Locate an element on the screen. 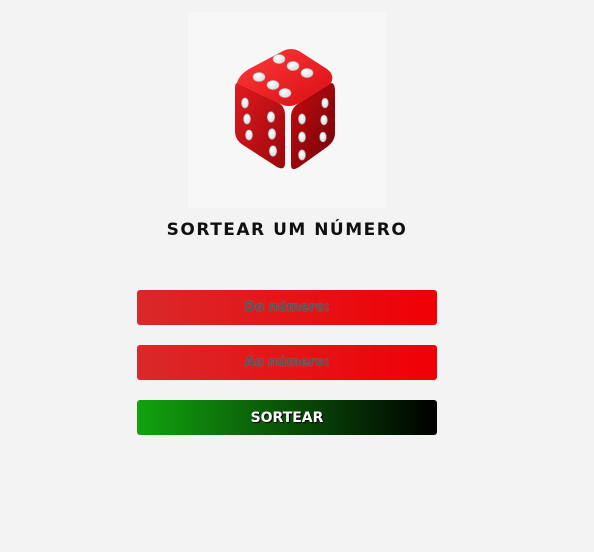 The height and width of the screenshot is (552, 594). page-title: SORTEAR UM NÚMERO is located at coordinates (287, 230).